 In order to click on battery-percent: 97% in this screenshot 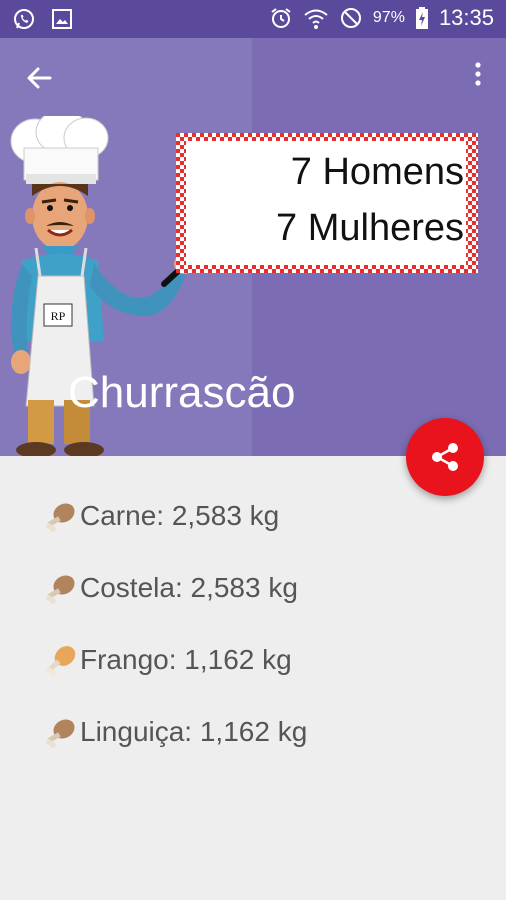, I will do `click(388, 17)`.